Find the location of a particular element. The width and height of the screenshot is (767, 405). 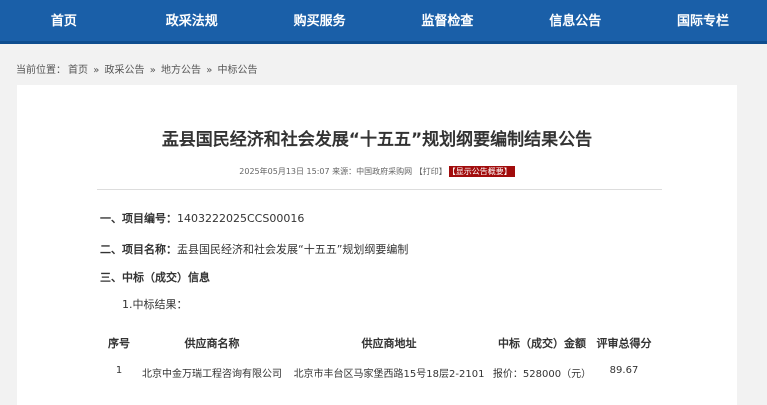

project-number-value: 1403222025CCS00016 is located at coordinates (241, 218).